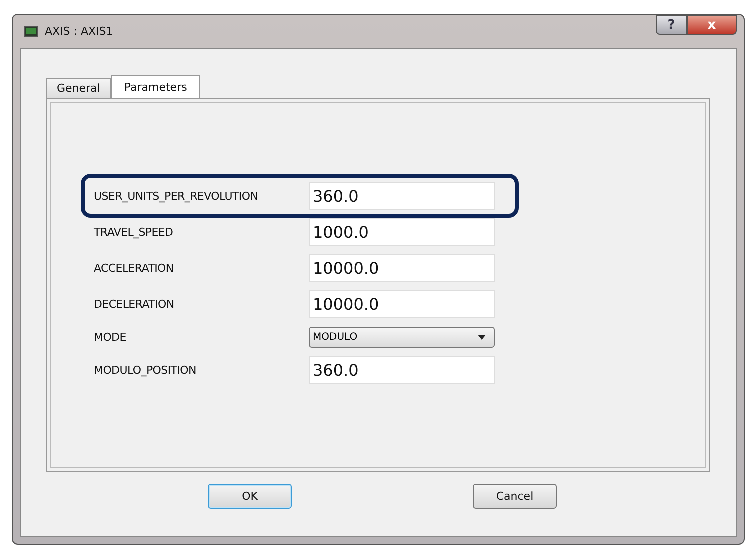 The height and width of the screenshot is (552, 755). I want to click on dialog-button: Cancel, so click(515, 496).